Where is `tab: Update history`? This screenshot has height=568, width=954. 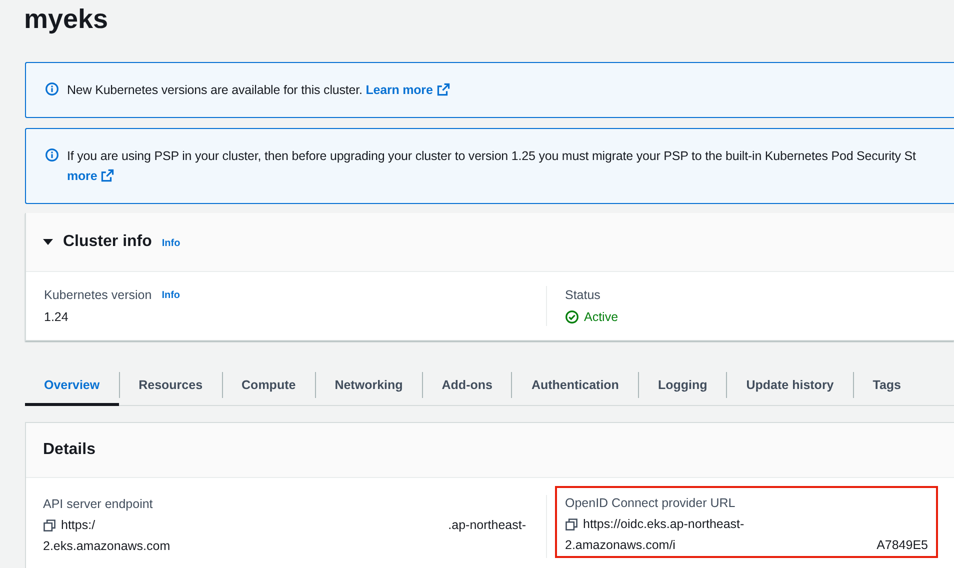 tab: Update history is located at coordinates (790, 385).